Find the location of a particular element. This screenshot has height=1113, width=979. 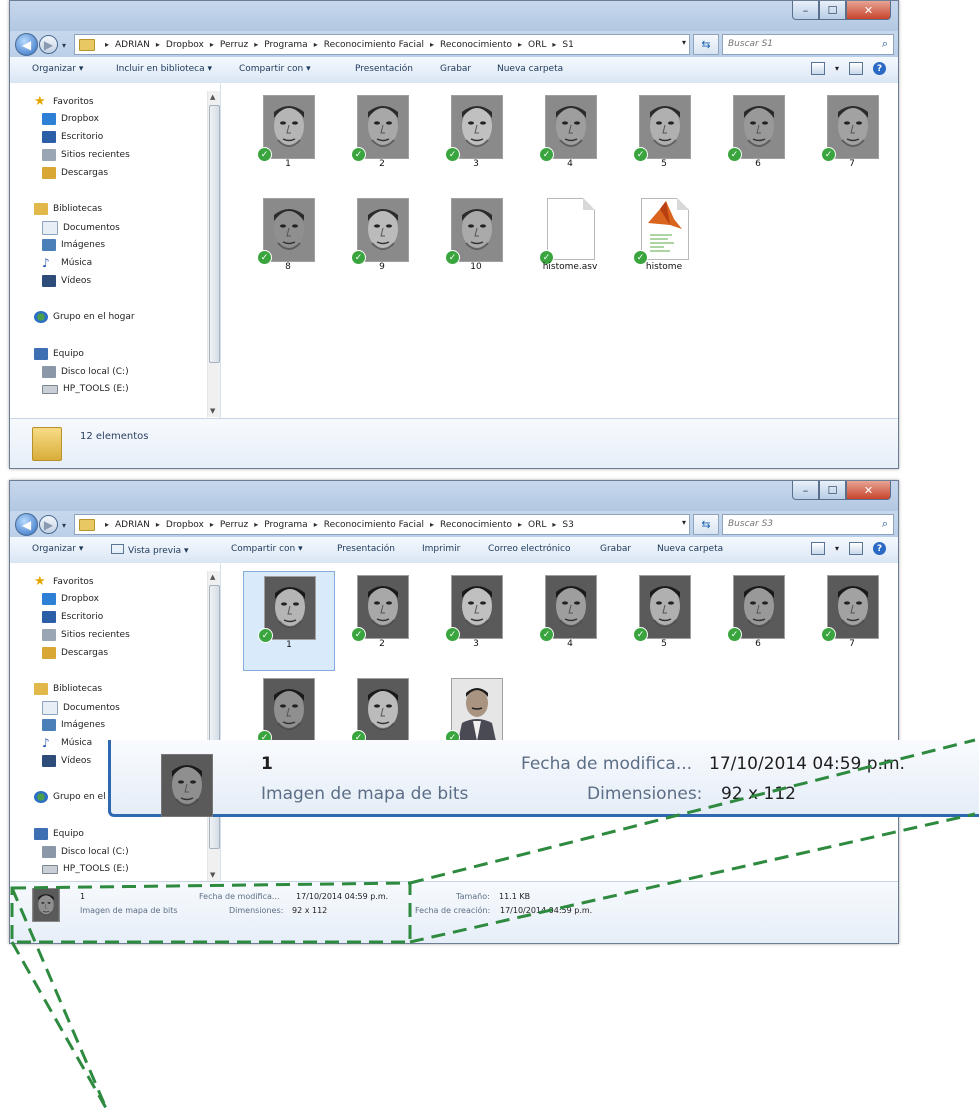

zoom-line-bottom is located at coordinates (59, 1025).